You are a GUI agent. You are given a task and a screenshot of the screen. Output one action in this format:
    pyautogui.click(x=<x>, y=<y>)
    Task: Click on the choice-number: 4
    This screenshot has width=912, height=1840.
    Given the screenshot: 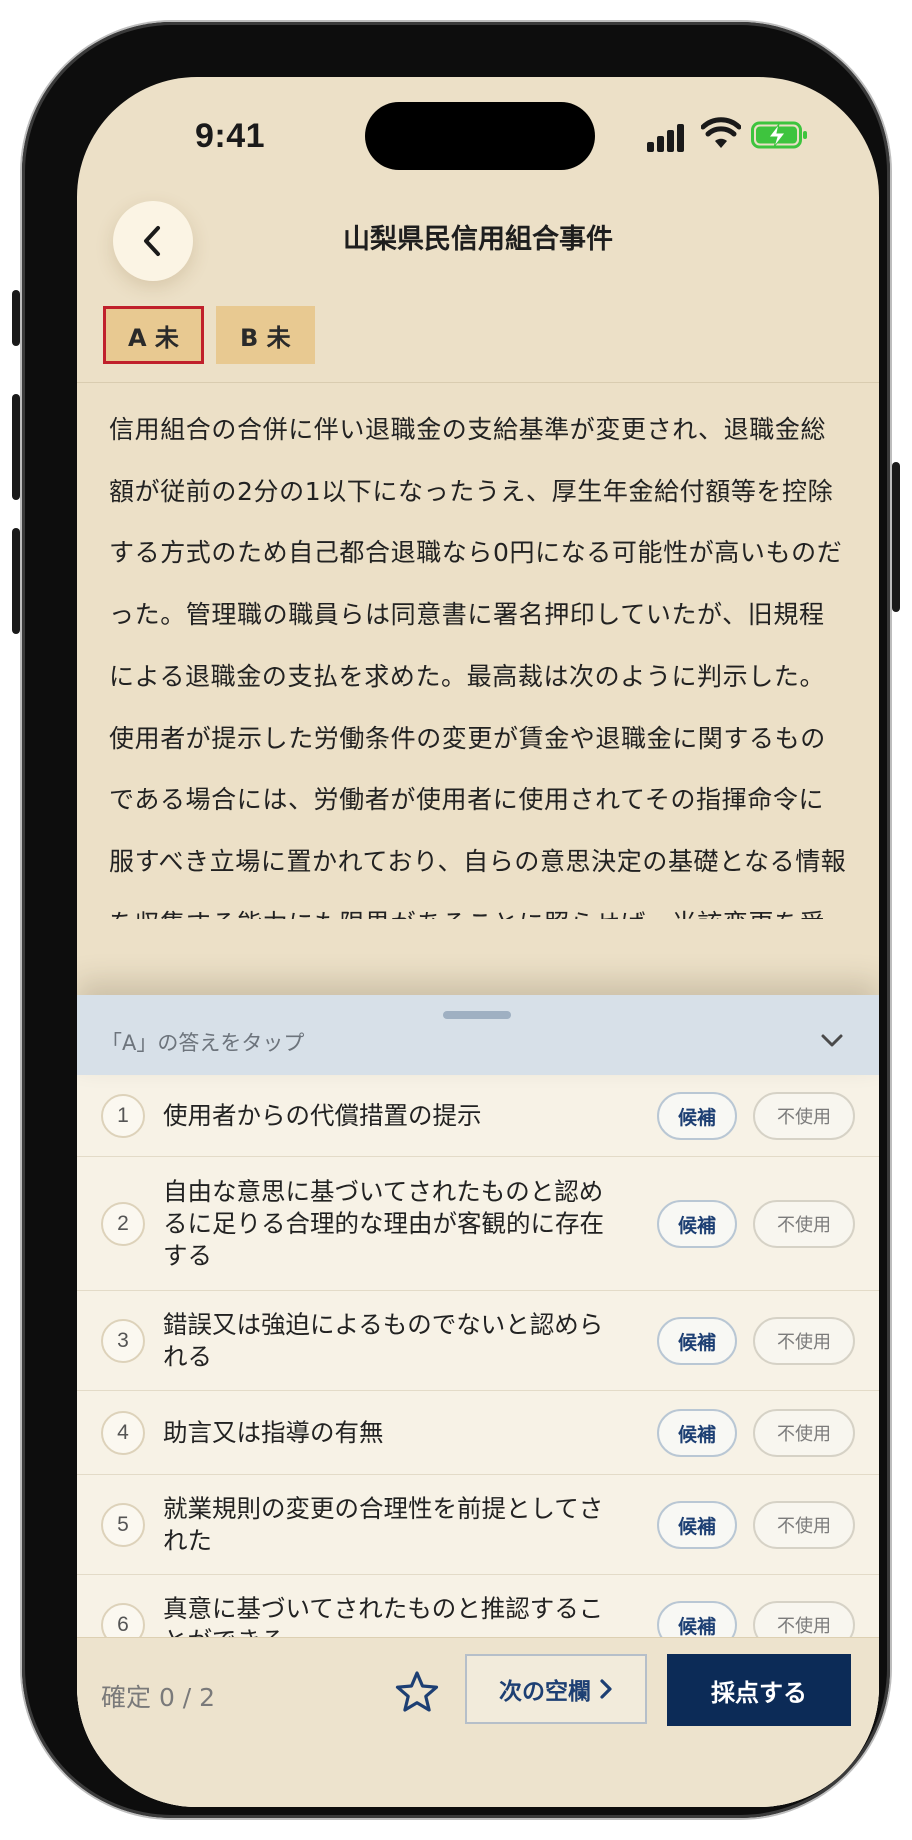 What is the action you would take?
    pyautogui.click(x=123, y=1433)
    